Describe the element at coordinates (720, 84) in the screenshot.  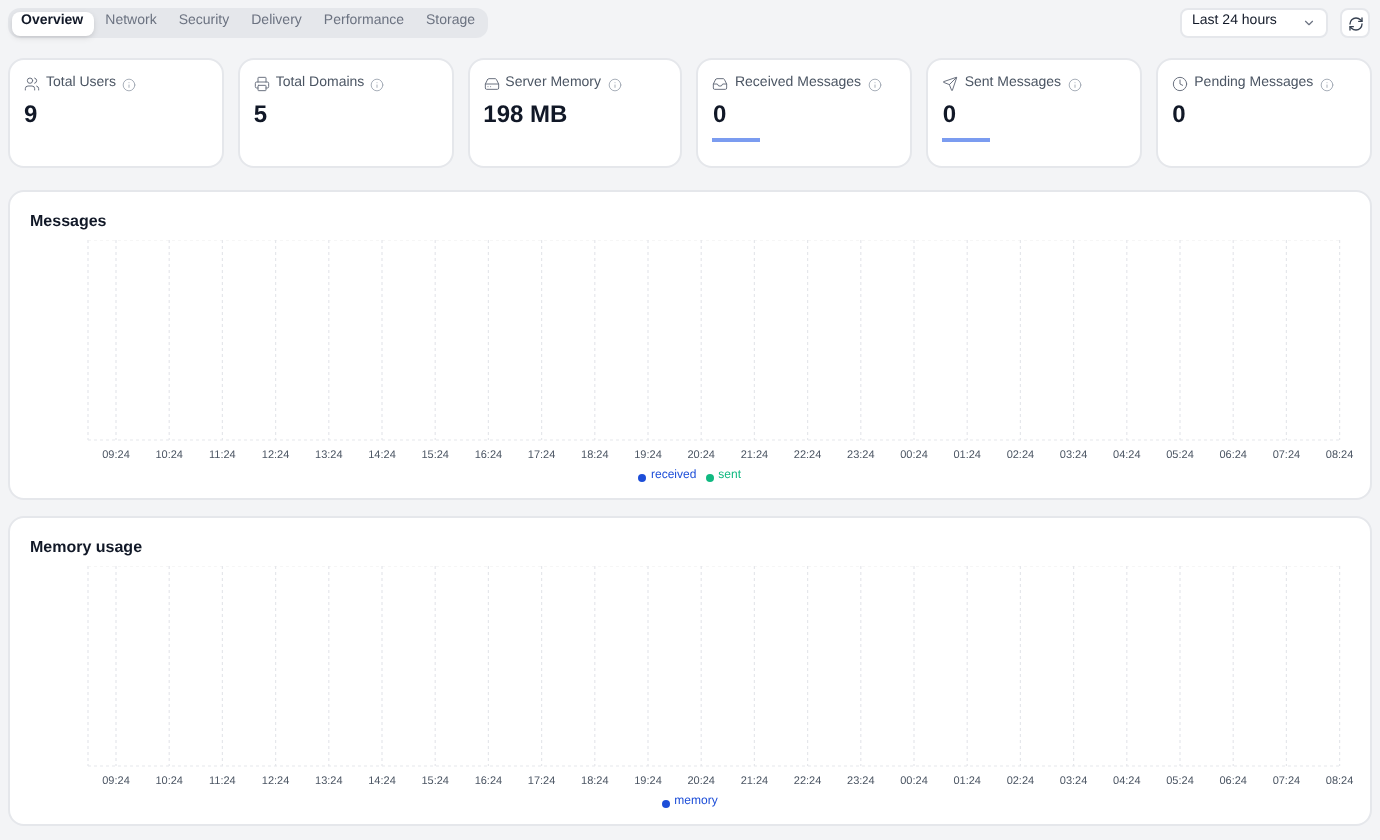
I see `inbox-icon` at that location.